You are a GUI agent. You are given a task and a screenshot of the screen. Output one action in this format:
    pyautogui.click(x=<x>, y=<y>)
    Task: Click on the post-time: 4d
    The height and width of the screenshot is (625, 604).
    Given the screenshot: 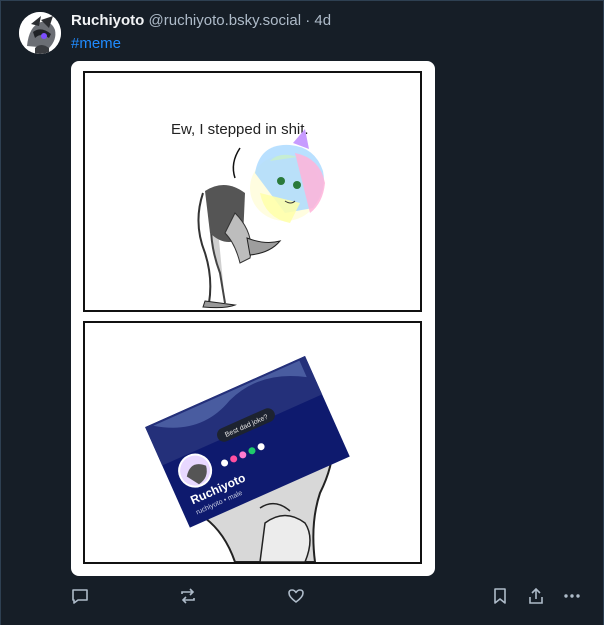 What is the action you would take?
    pyautogui.click(x=322, y=20)
    